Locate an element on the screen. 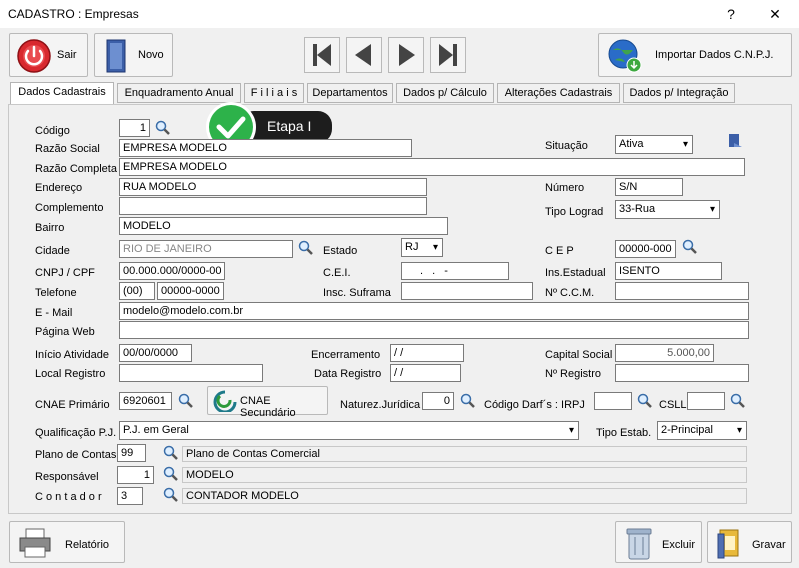  cnpj-label: CNPJ / CPF is located at coordinates (65, 273).